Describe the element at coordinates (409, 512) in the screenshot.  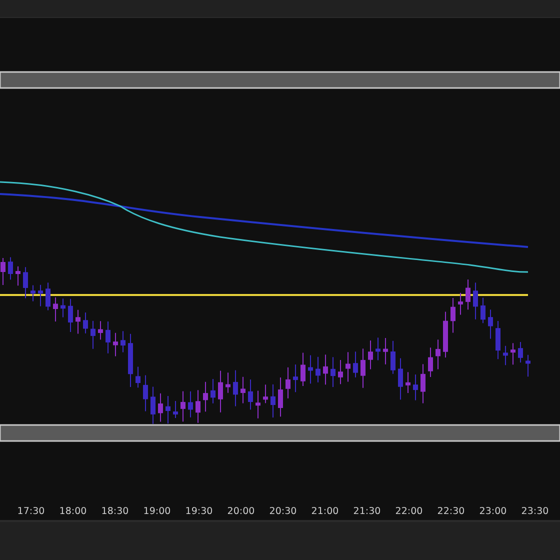
I see `time-label: 22:00` at that location.